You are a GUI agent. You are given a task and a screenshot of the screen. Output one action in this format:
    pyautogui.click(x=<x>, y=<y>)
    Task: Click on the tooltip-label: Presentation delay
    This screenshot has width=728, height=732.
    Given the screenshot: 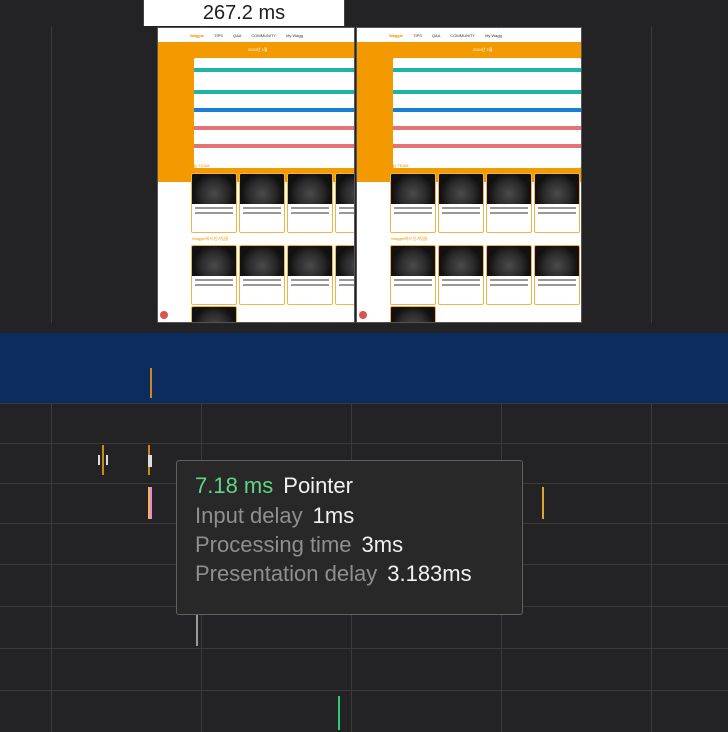 What is the action you would take?
    pyautogui.click(x=286, y=573)
    